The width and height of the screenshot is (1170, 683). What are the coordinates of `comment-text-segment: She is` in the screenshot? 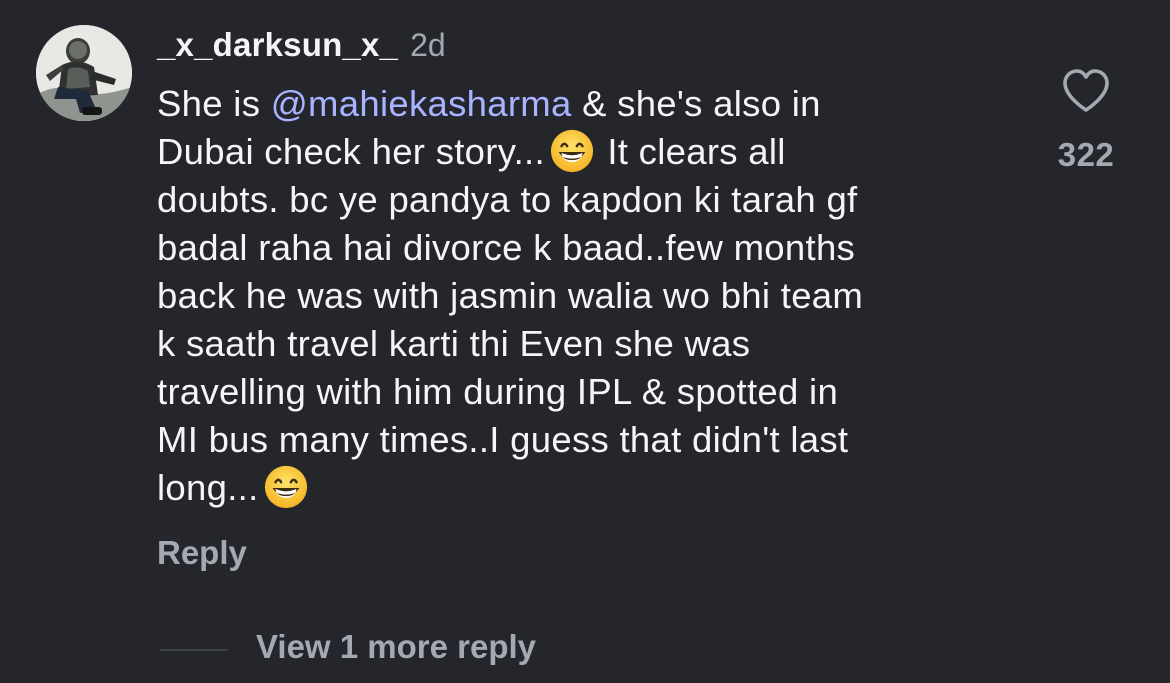 It's located at (214, 103).